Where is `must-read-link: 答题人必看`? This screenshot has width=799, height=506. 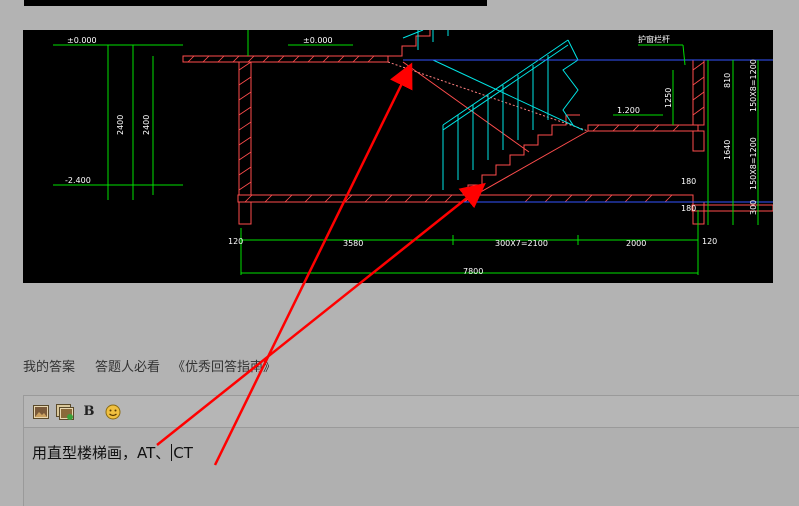 must-read-link: 答题人必看 is located at coordinates (127, 365).